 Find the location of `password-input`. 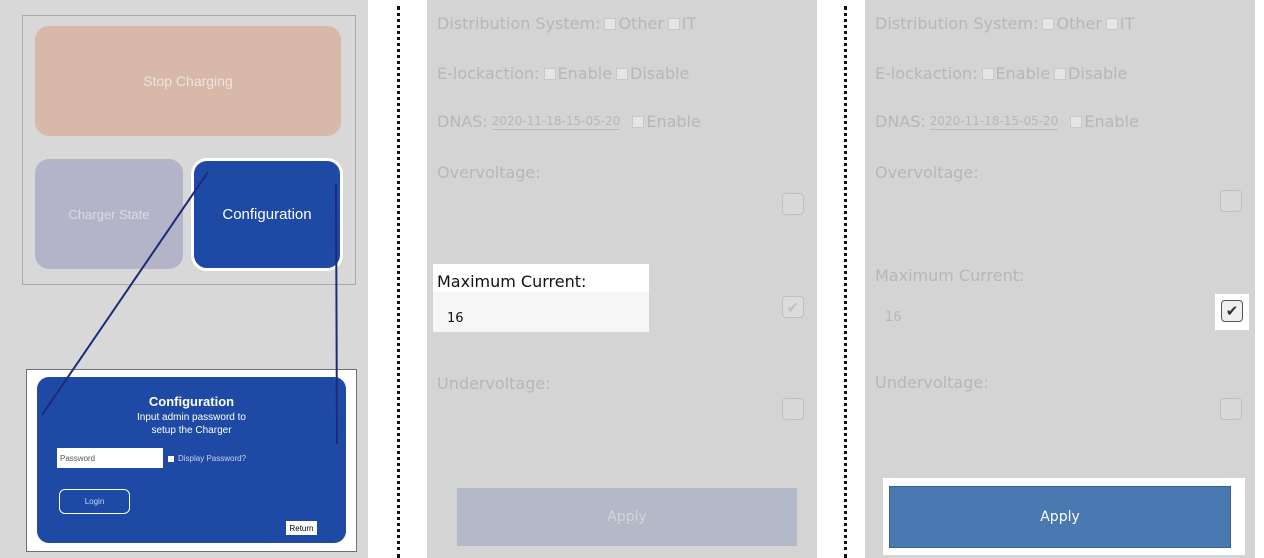

password-input is located at coordinates (110, 458).